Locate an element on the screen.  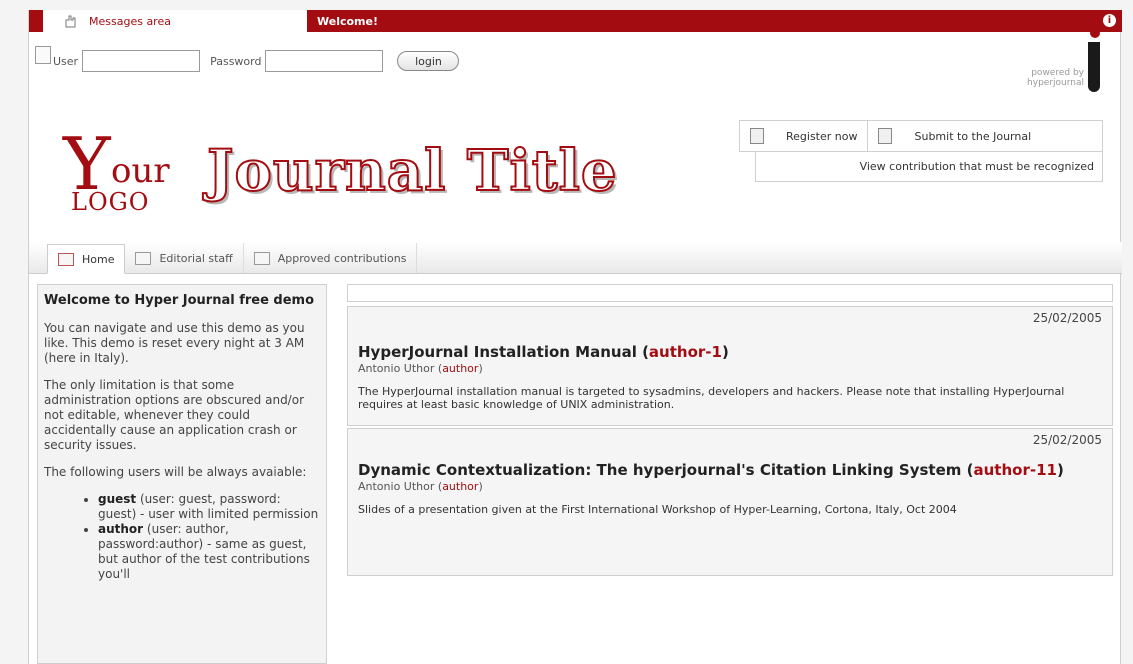
actions-row: Register now Submit to the Journal is located at coordinates (921, 136).